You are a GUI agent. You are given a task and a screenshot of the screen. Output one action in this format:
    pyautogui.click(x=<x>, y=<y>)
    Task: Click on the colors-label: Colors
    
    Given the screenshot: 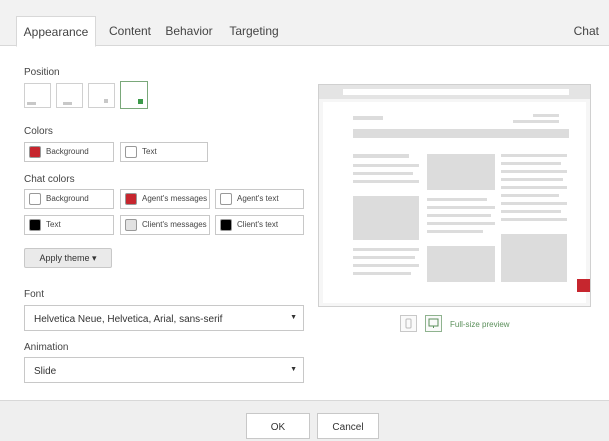 What is the action you would take?
    pyautogui.click(x=38, y=131)
    